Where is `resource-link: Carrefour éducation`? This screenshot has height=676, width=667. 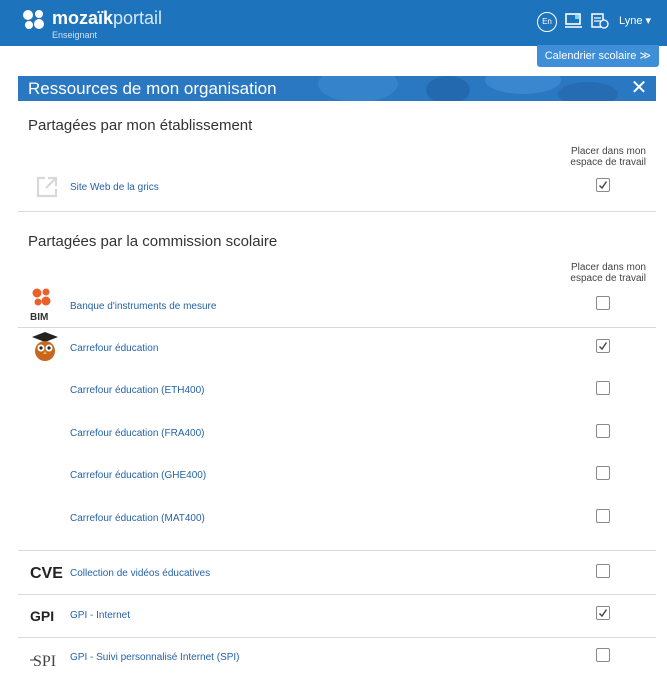
resource-link: Carrefour éducation is located at coordinates (114, 348).